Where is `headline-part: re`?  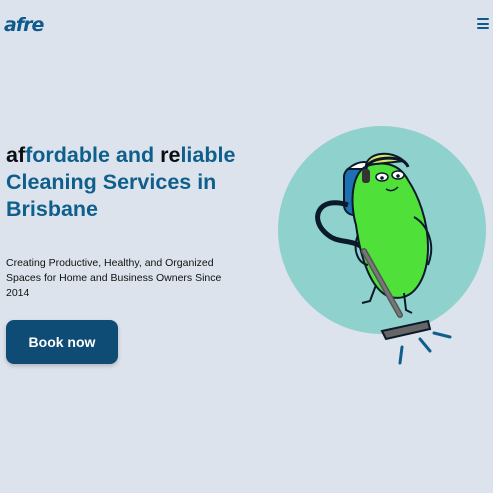
headline-part: re is located at coordinates (170, 155).